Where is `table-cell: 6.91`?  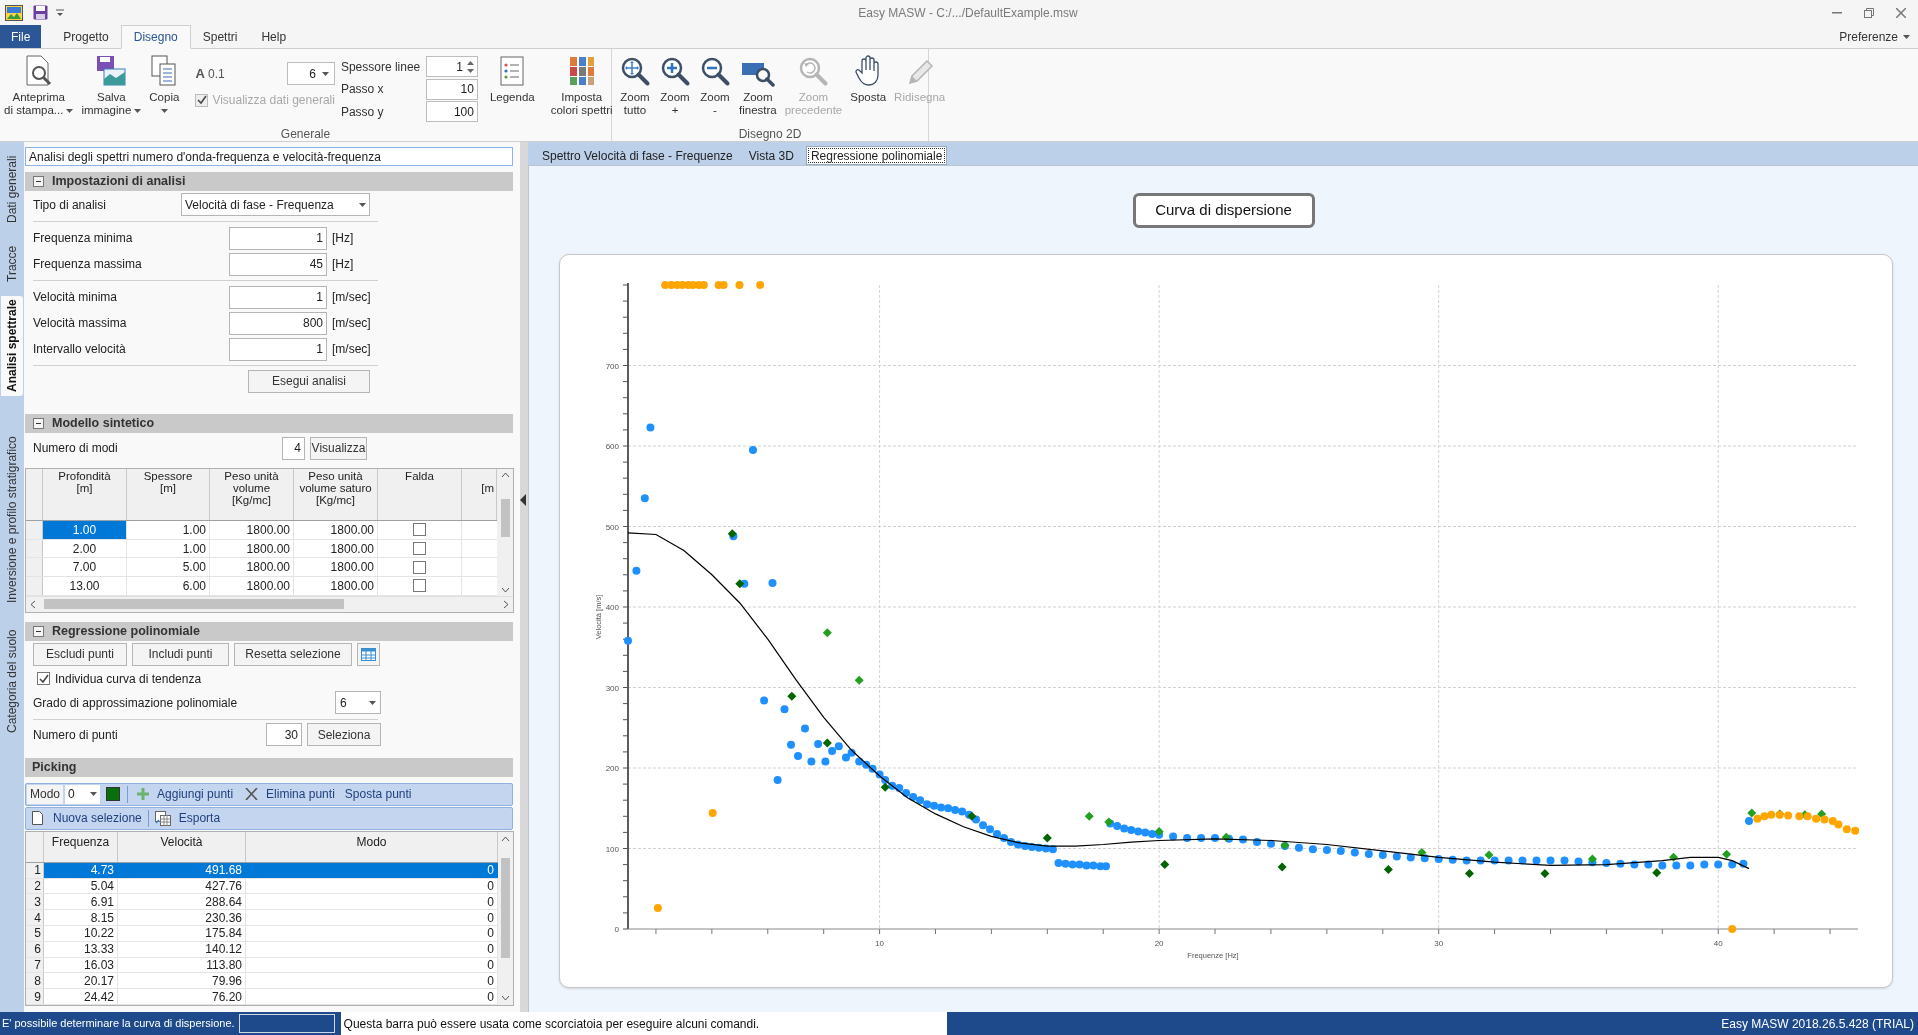
table-cell: 6.91 is located at coordinates (81, 902).